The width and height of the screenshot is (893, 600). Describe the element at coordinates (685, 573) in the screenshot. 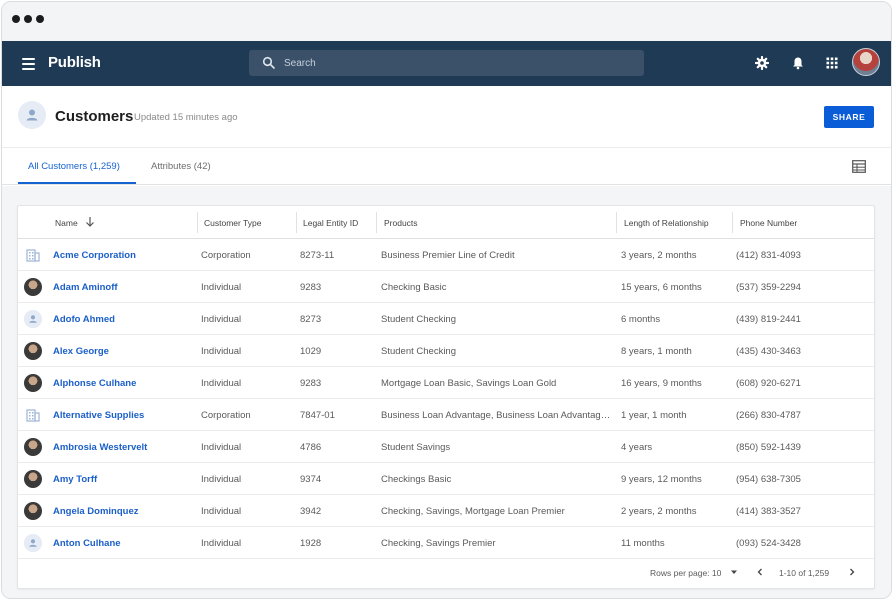

I see `rows-per-page-label: Rows per page: 10` at that location.